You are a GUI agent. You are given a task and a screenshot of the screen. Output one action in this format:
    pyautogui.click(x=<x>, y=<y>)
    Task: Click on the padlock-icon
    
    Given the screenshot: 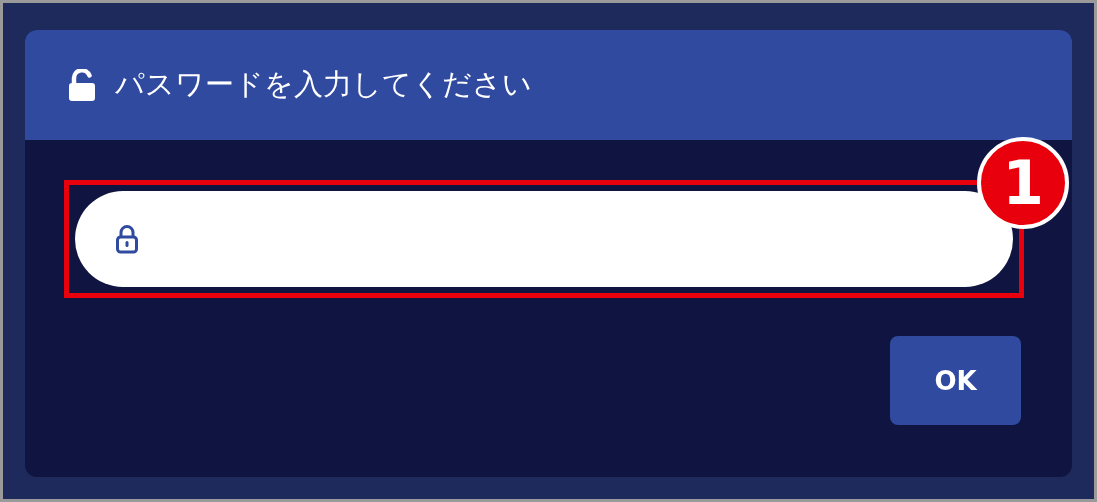 What is the action you would take?
    pyautogui.click(x=127, y=239)
    